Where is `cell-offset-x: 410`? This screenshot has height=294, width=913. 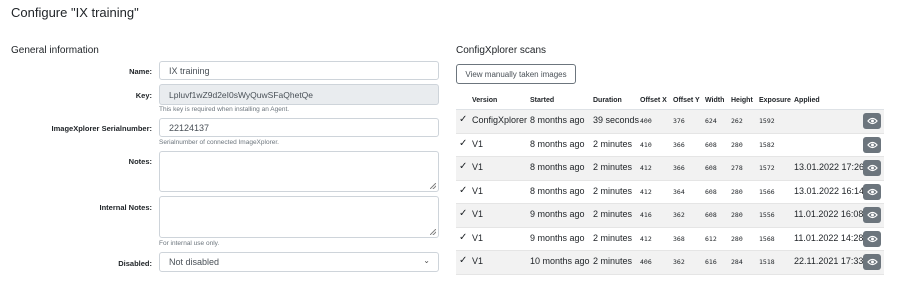
cell-offset-x: 410 is located at coordinates (646, 144).